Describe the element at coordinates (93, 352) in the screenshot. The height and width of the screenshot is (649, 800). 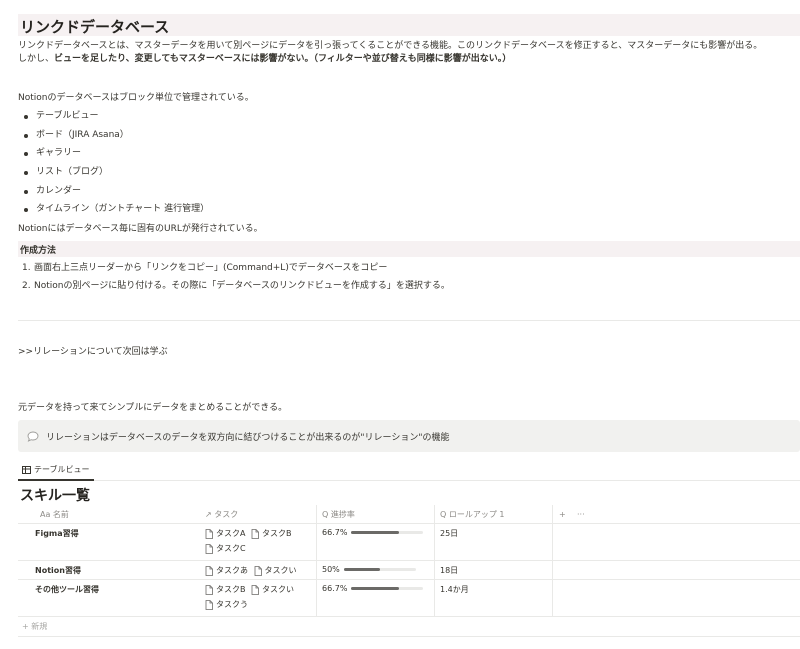
I see `relation-next-text: >>リレーションについて次回は学ぶ` at that location.